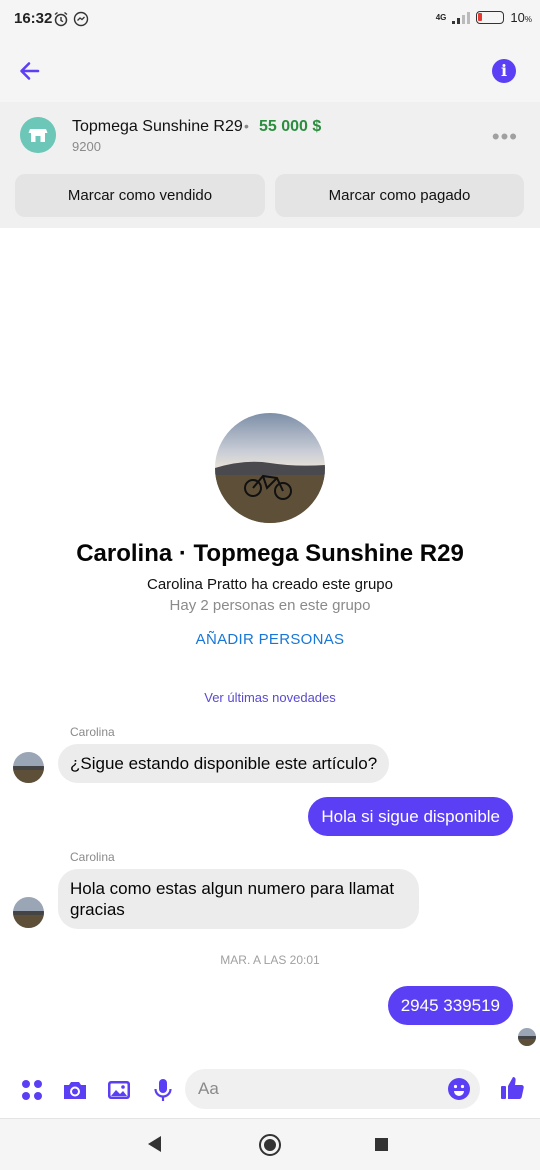 Image resolution: width=540 pixels, height=1170 pixels. What do you see at coordinates (81, 19) in the screenshot?
I see `messenger-icon` at bounding box center [81, 19].